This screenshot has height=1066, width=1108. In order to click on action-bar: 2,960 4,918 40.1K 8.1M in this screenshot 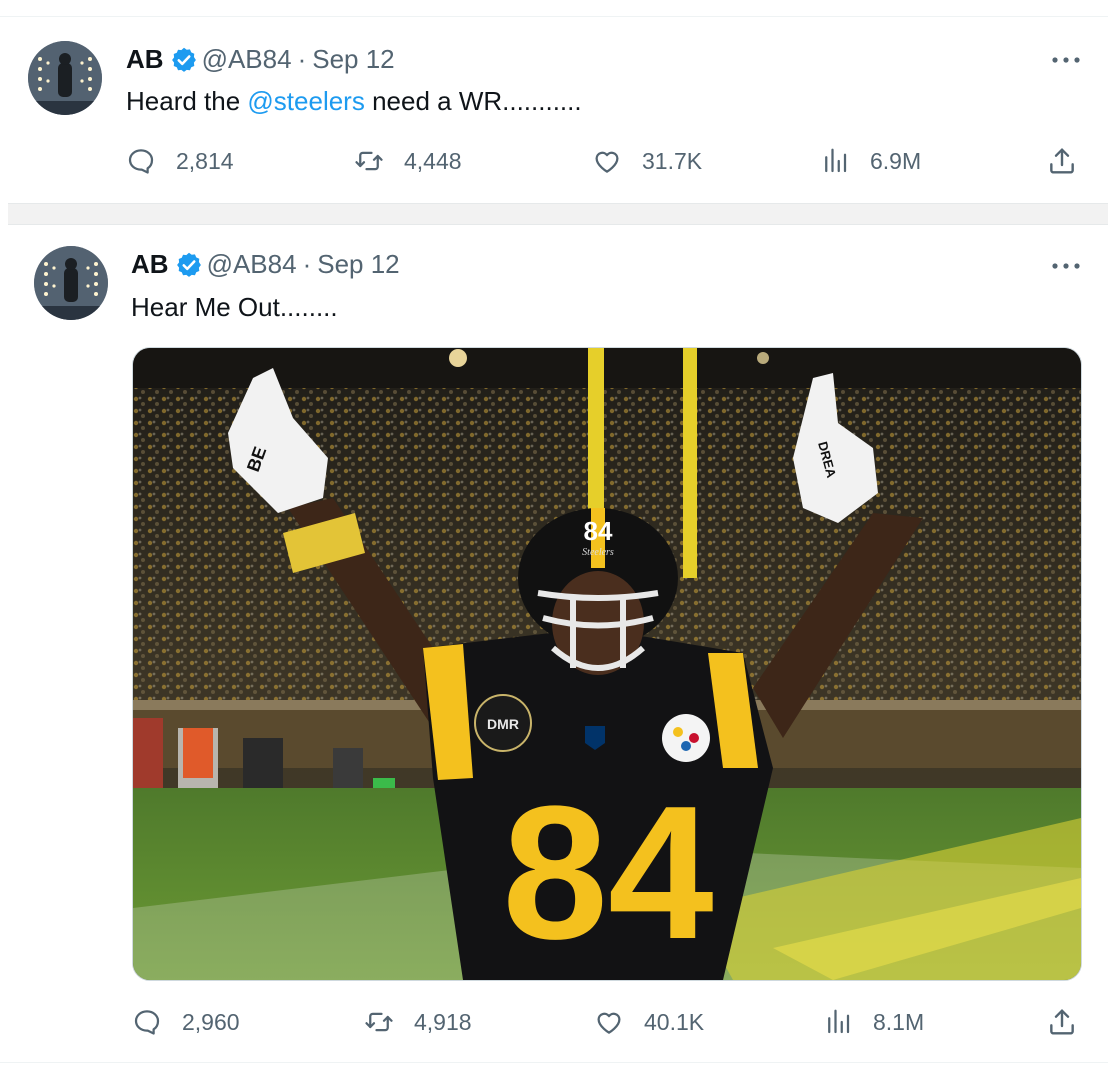, I will do `click(554, 1022)`.